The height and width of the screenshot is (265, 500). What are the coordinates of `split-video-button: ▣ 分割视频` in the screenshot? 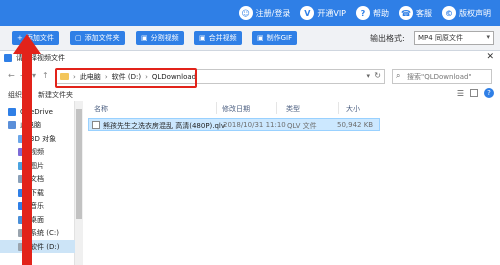 It's located at (160, 38).